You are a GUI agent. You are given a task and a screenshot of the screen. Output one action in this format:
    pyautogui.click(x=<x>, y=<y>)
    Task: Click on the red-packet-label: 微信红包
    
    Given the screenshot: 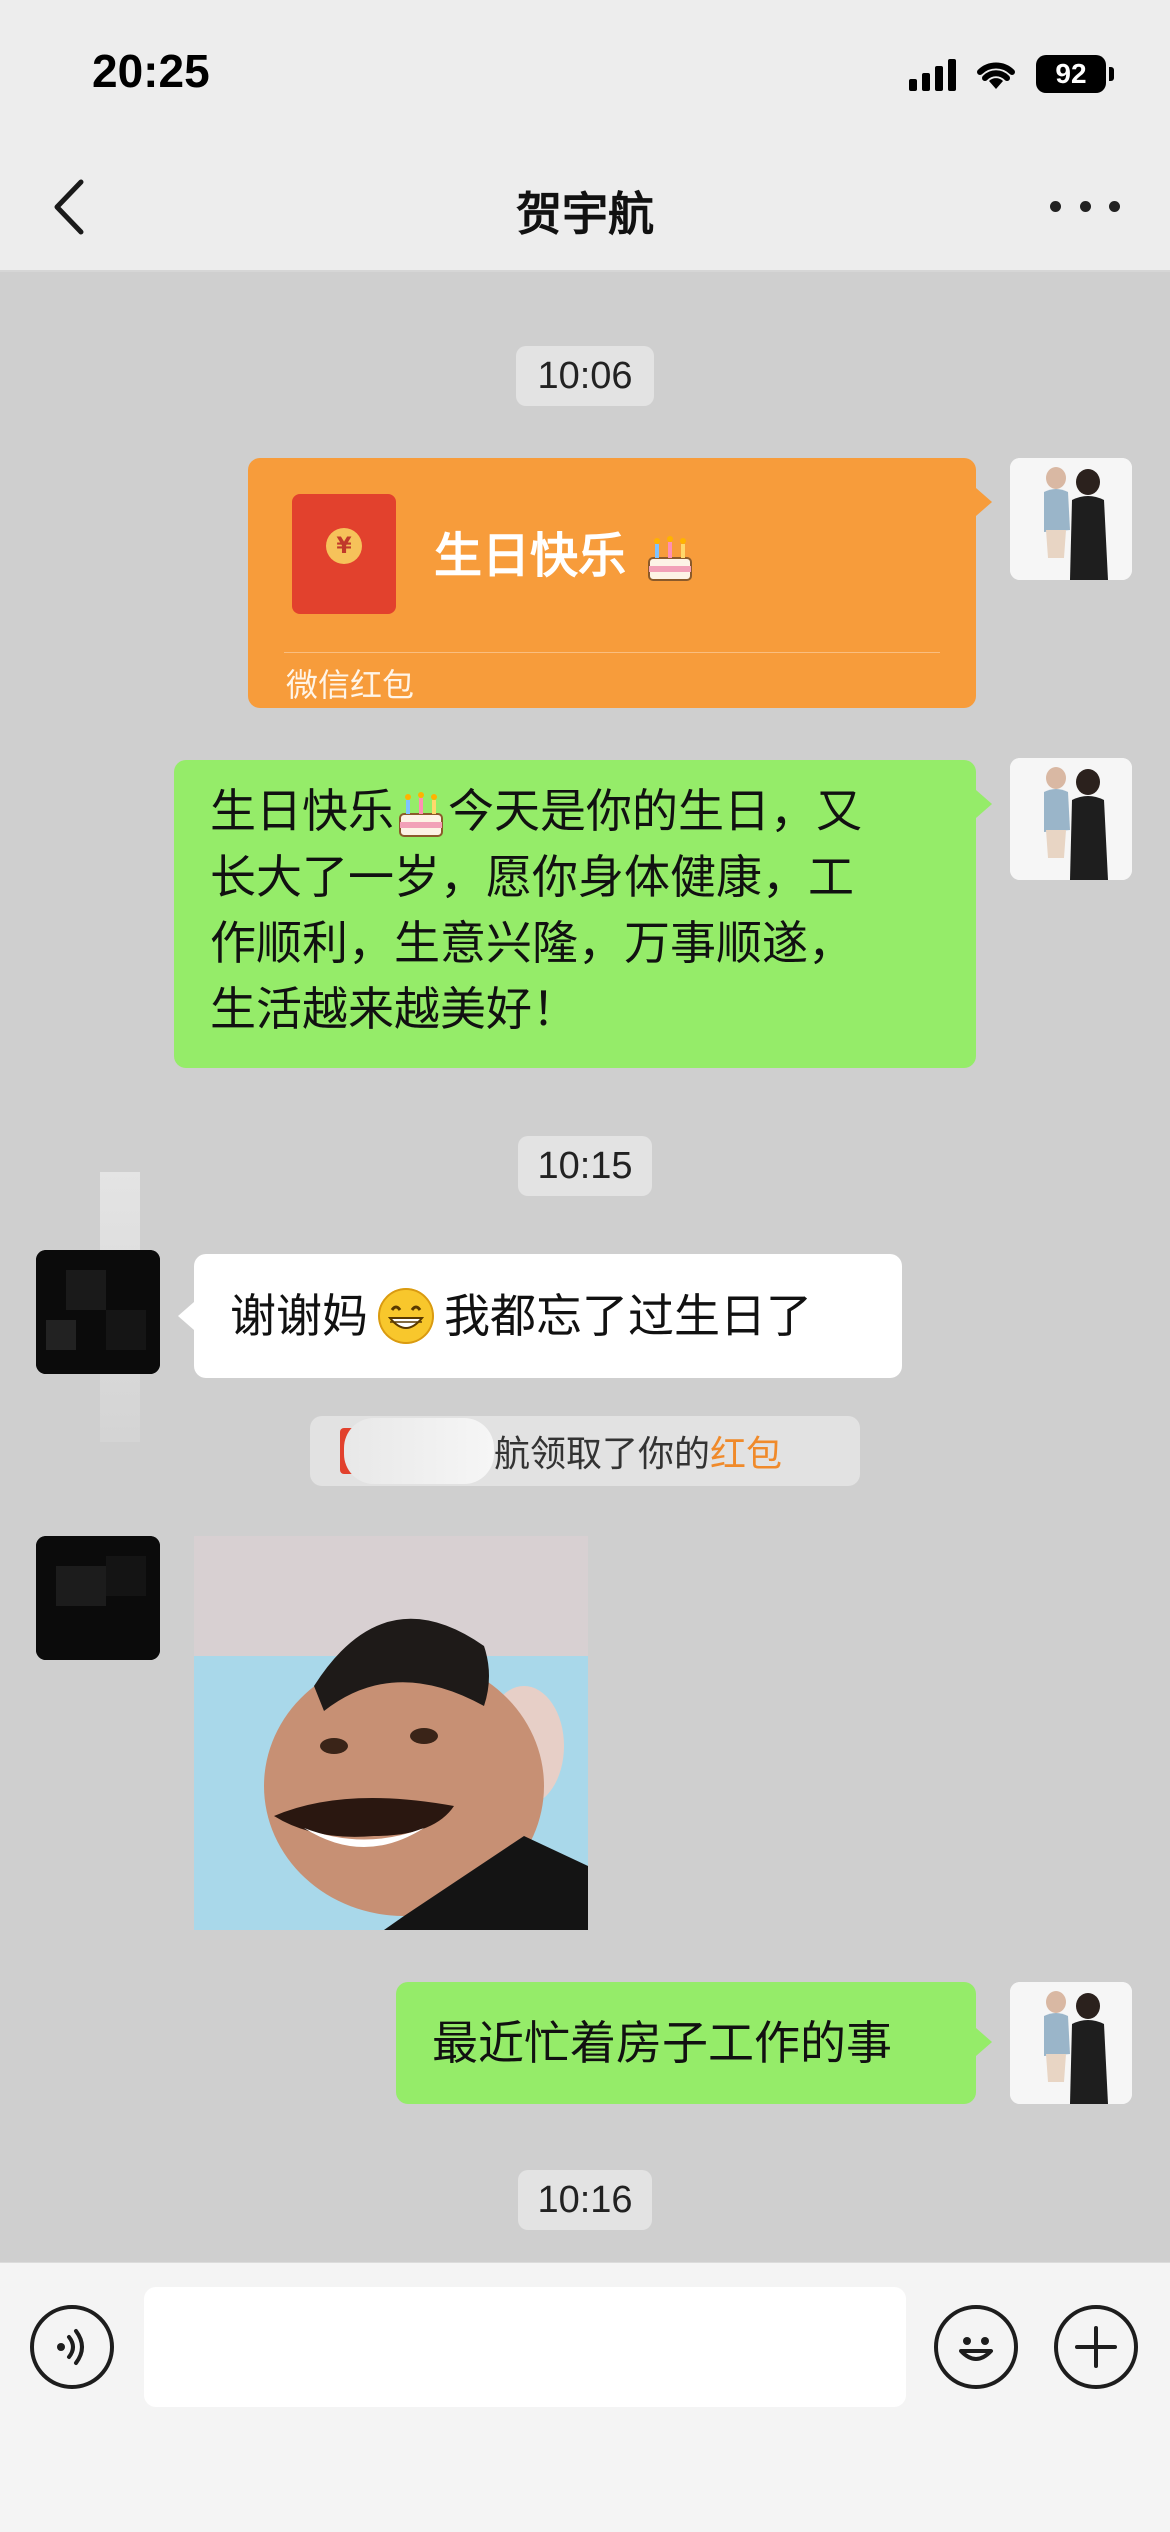 What is the action you would take?
    pyautogui.click(x=350, y=685)
    